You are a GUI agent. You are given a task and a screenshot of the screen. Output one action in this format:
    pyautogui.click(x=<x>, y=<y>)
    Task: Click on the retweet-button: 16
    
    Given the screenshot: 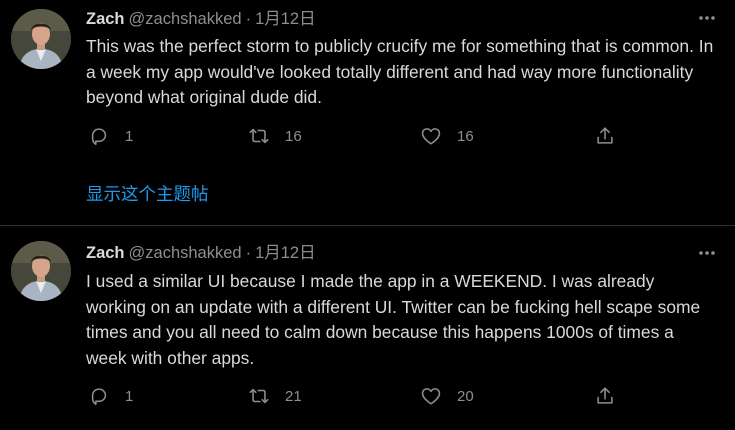 What is the action you would take?
    pyautogui.click(x=275, y=136)
    